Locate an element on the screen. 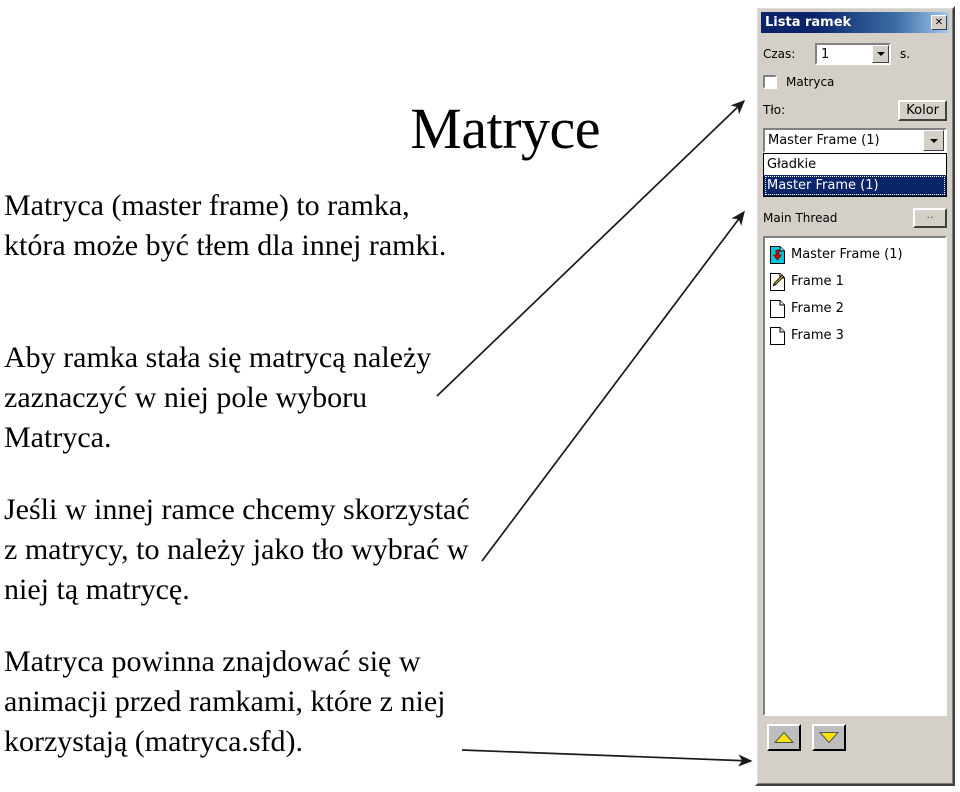 This screenshot has height=792, width=960. list-item: Frame 2 is located at coordinates (855, 308).